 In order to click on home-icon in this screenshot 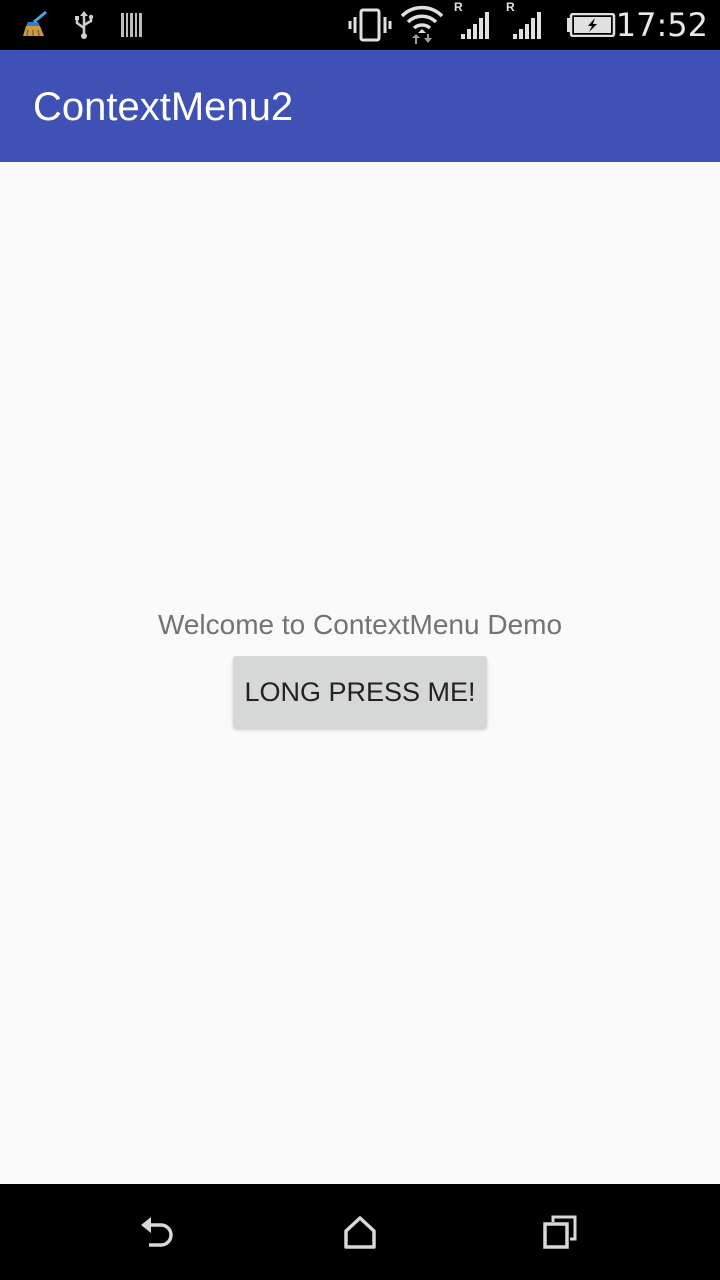, I will do `click(360, 1232)`.